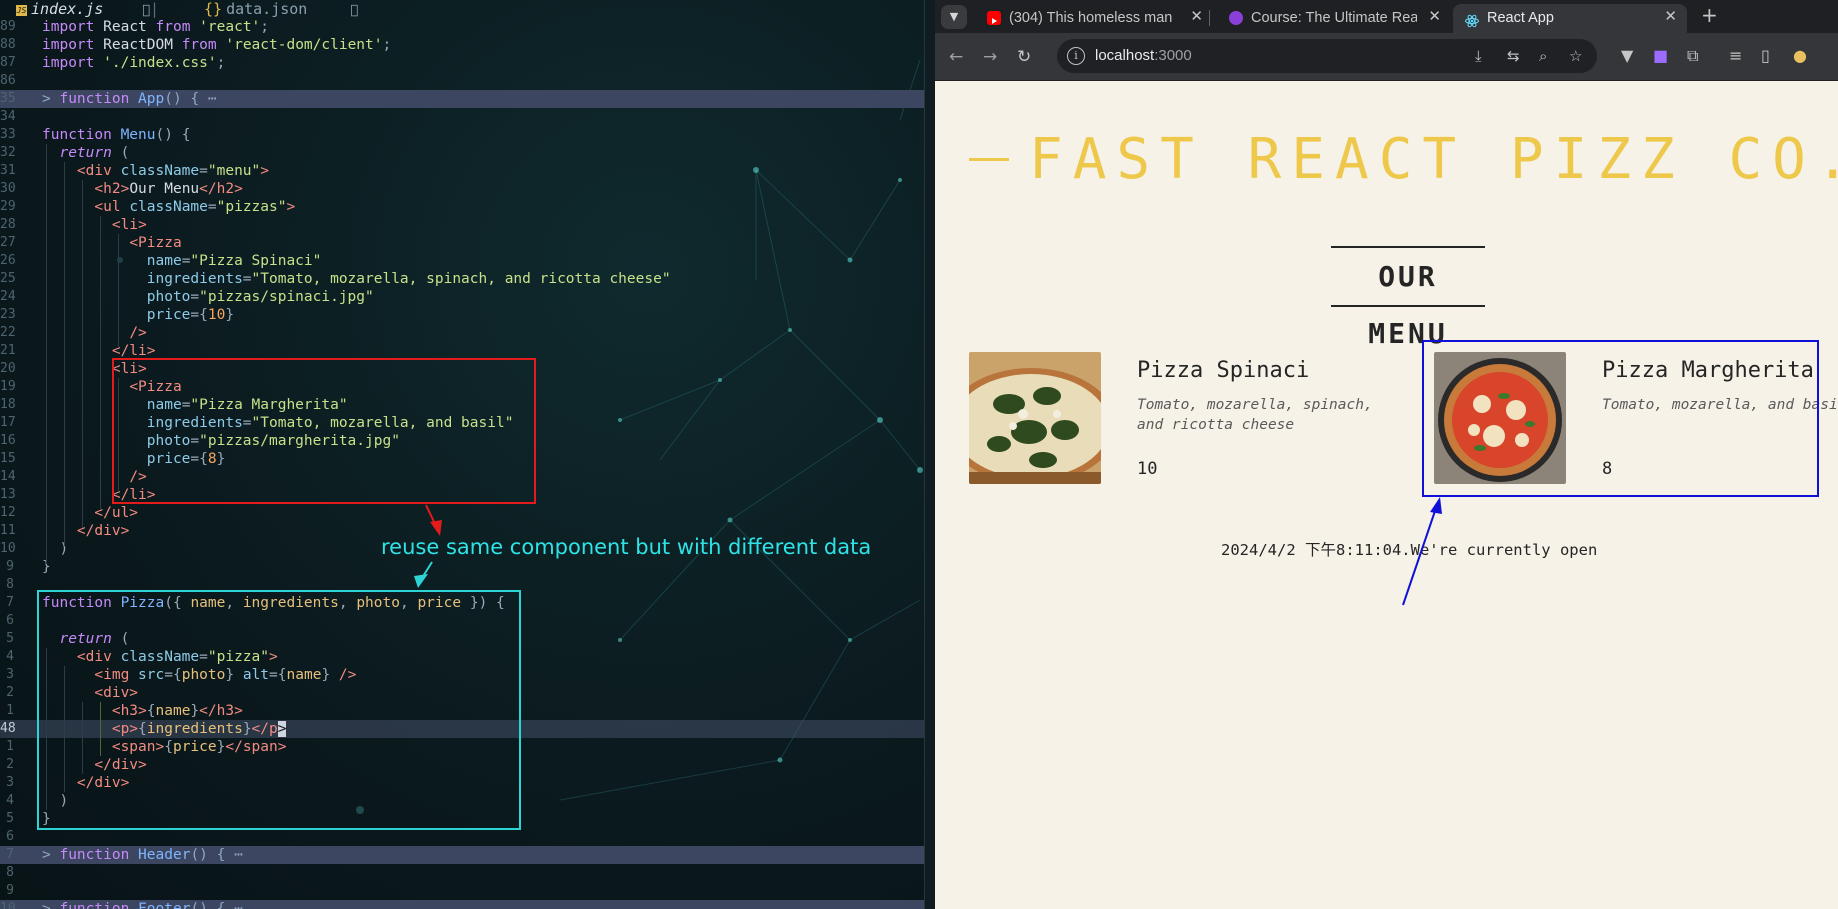 Image resolution: width=1838 pixels, height=909 pixels. I want to click on translate-icon: ⇆, so click(1513, 56).